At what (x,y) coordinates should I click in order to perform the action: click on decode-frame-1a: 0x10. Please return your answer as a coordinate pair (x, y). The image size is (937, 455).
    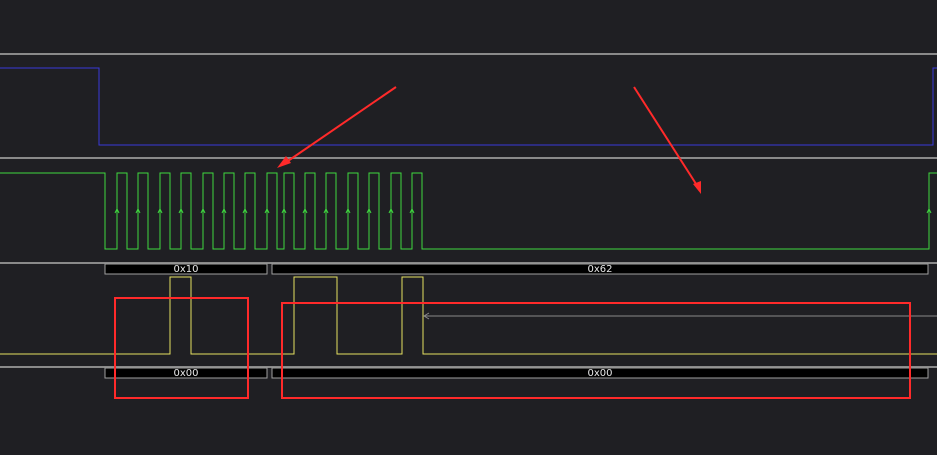
    Looking at the image, I should click on (186, 269).